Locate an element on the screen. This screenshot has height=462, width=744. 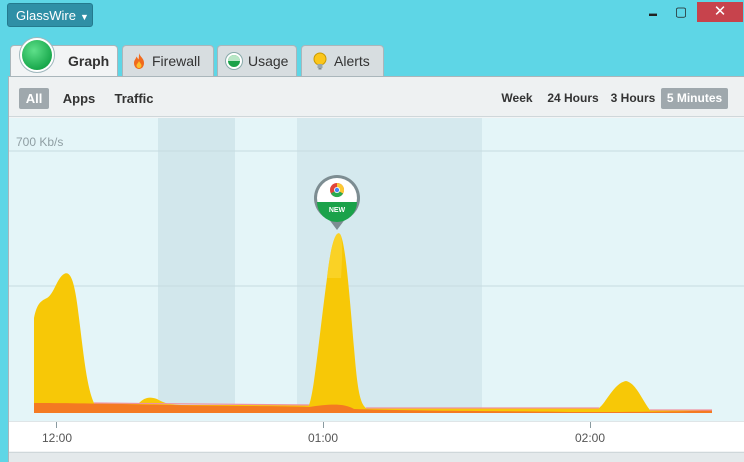
graph-orb-icon is located at coordinates (35, 56).